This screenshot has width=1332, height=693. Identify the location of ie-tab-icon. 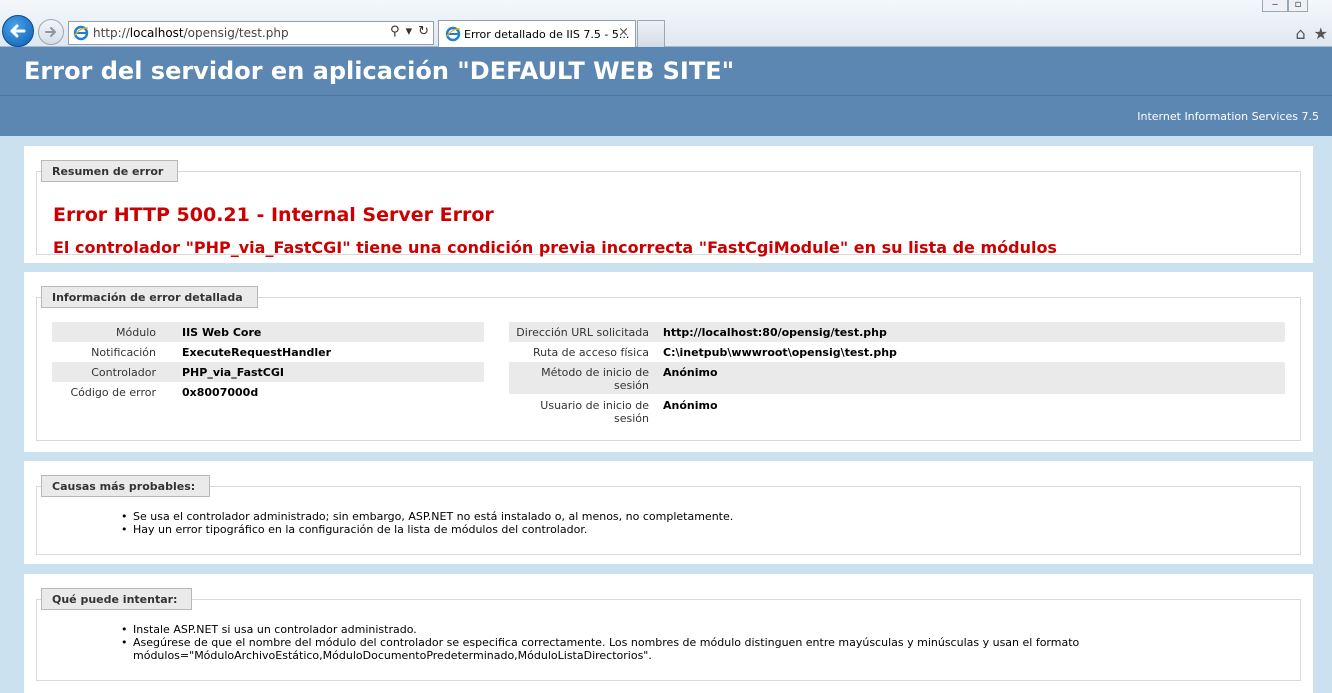
(453, 34).